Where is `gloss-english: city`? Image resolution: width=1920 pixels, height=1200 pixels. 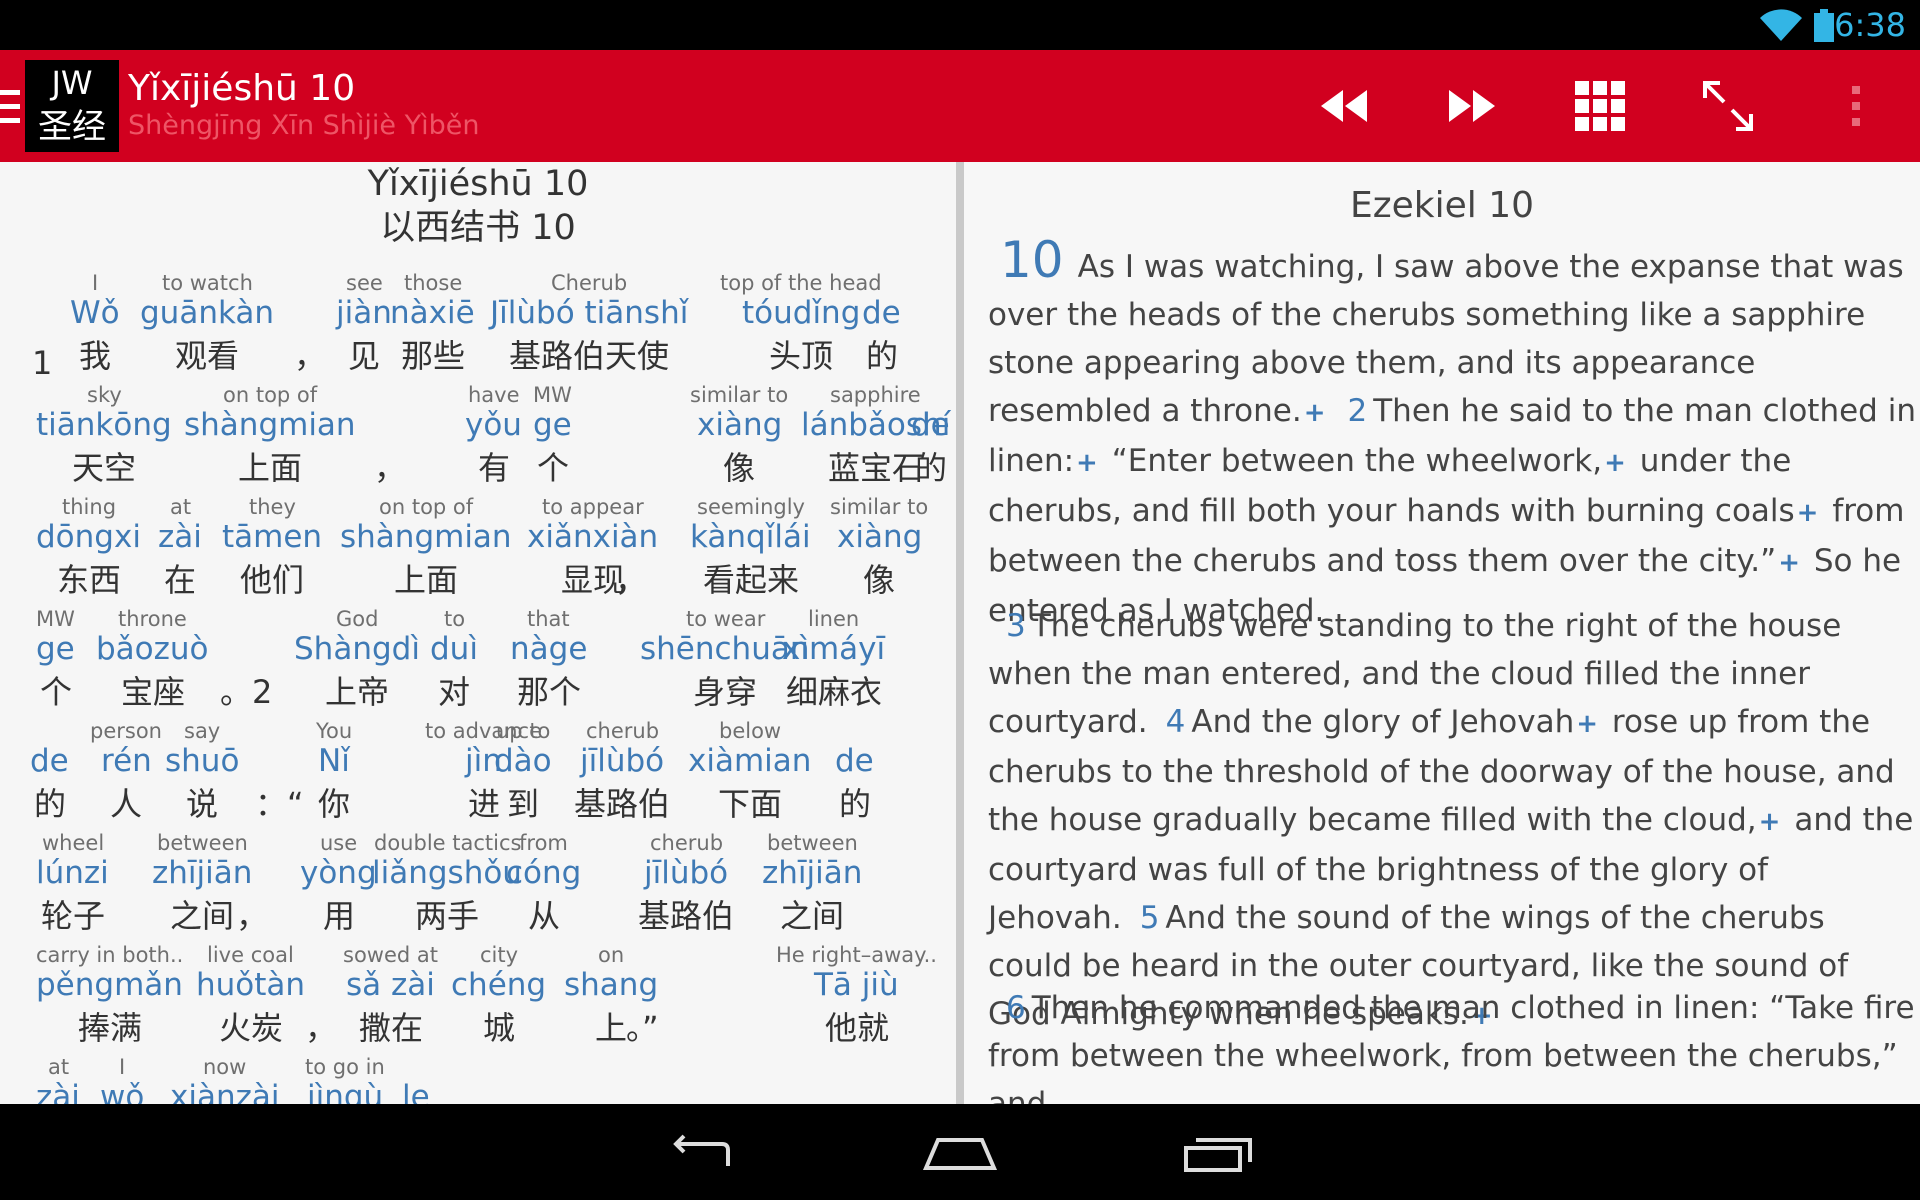 gloss-english: city is located at coordinates (499, 955).